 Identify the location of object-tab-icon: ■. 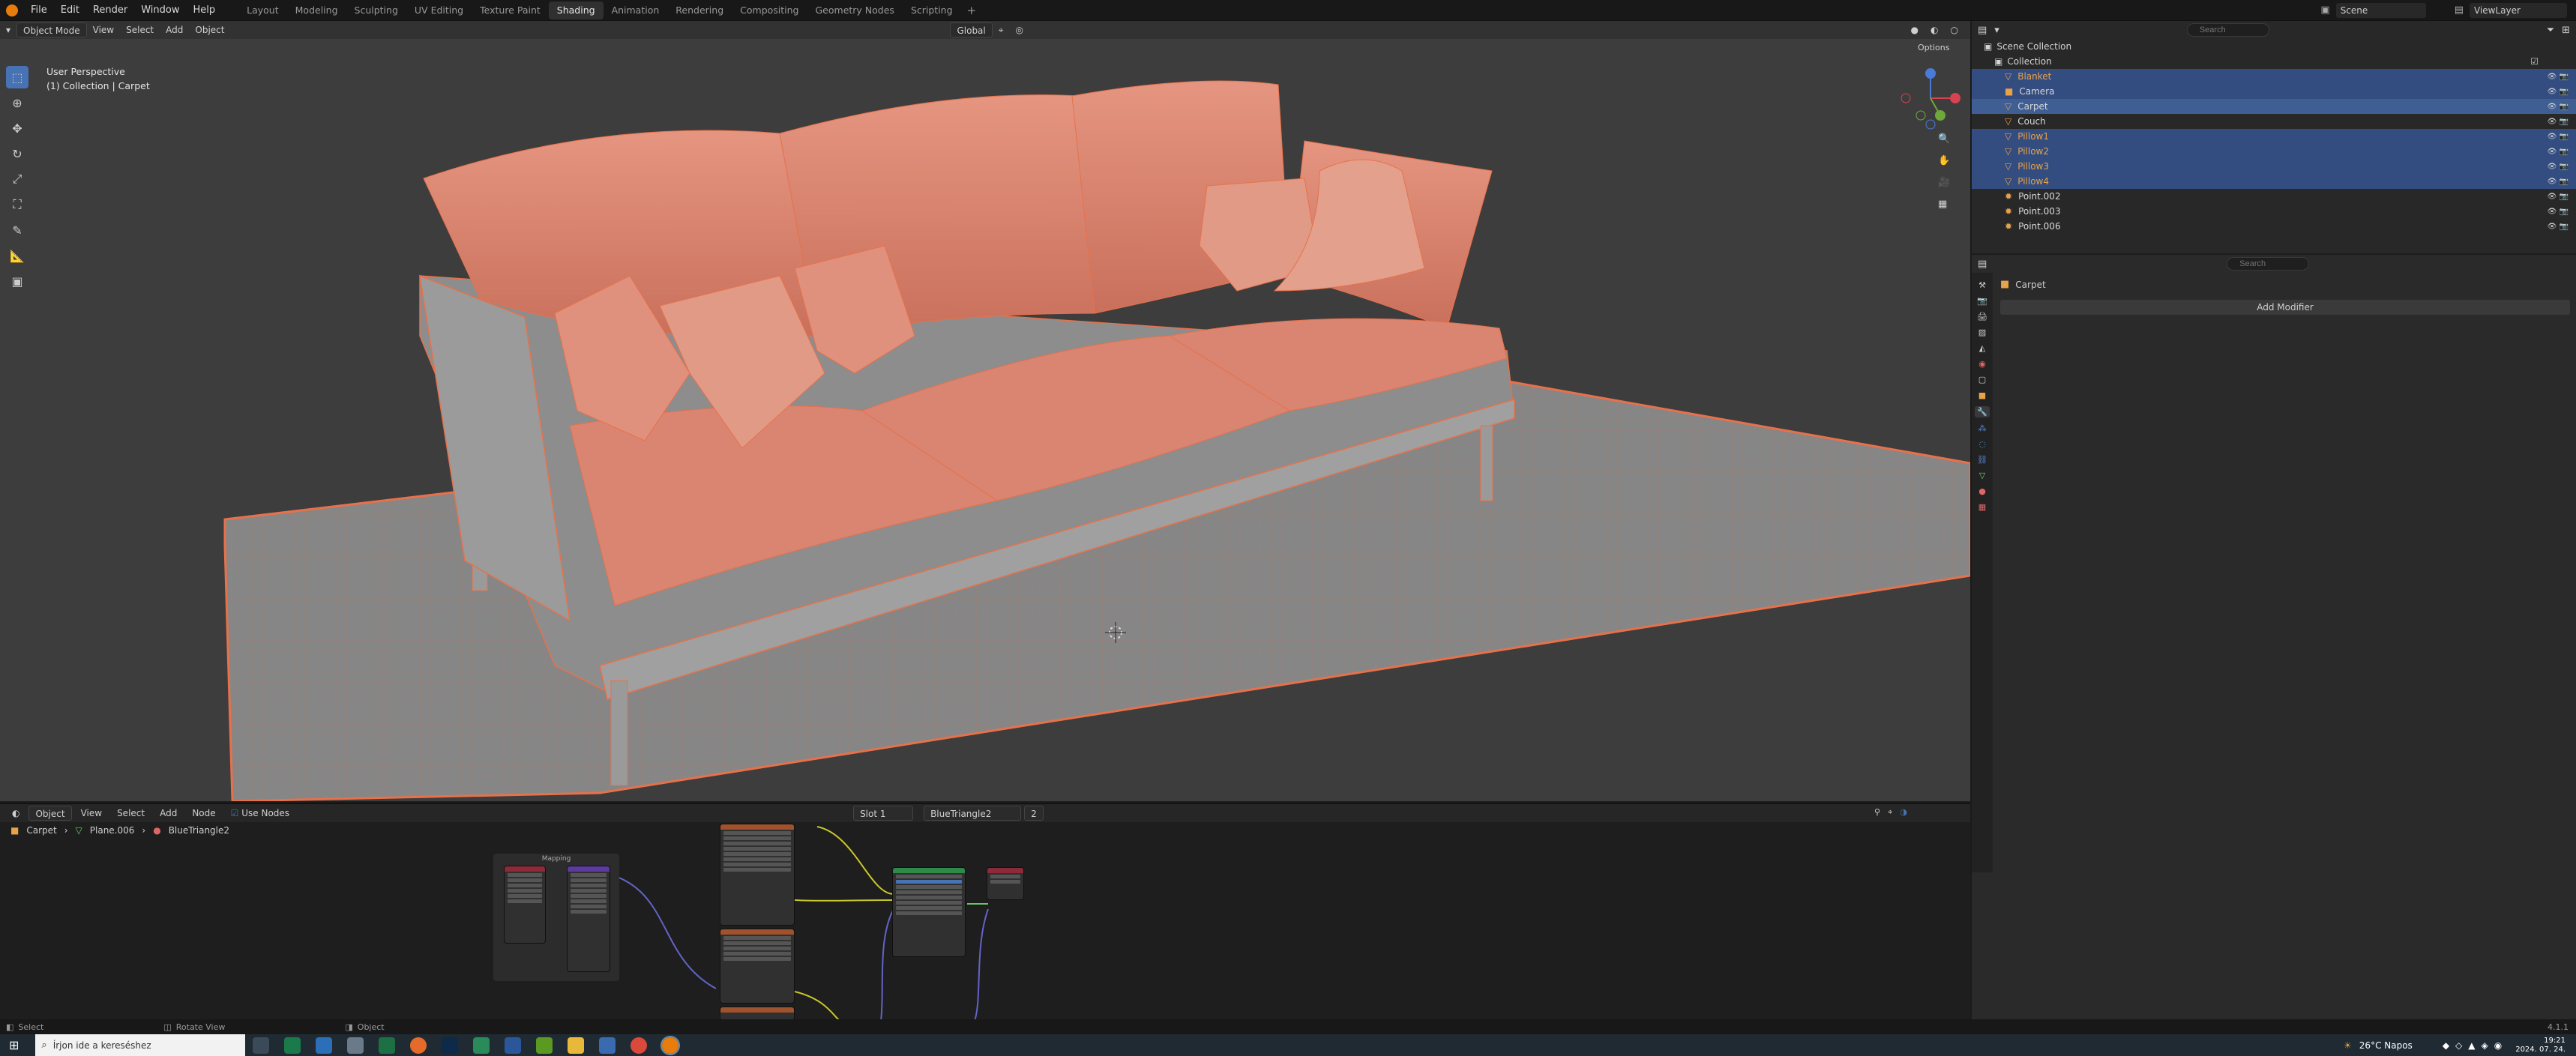
(1982, 395).